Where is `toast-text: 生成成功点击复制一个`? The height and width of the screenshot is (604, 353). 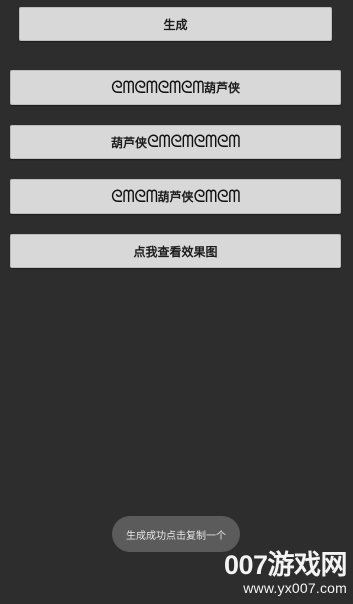
toast-text: 生成成功点击复制一个 is located at coordinates (176, 536).